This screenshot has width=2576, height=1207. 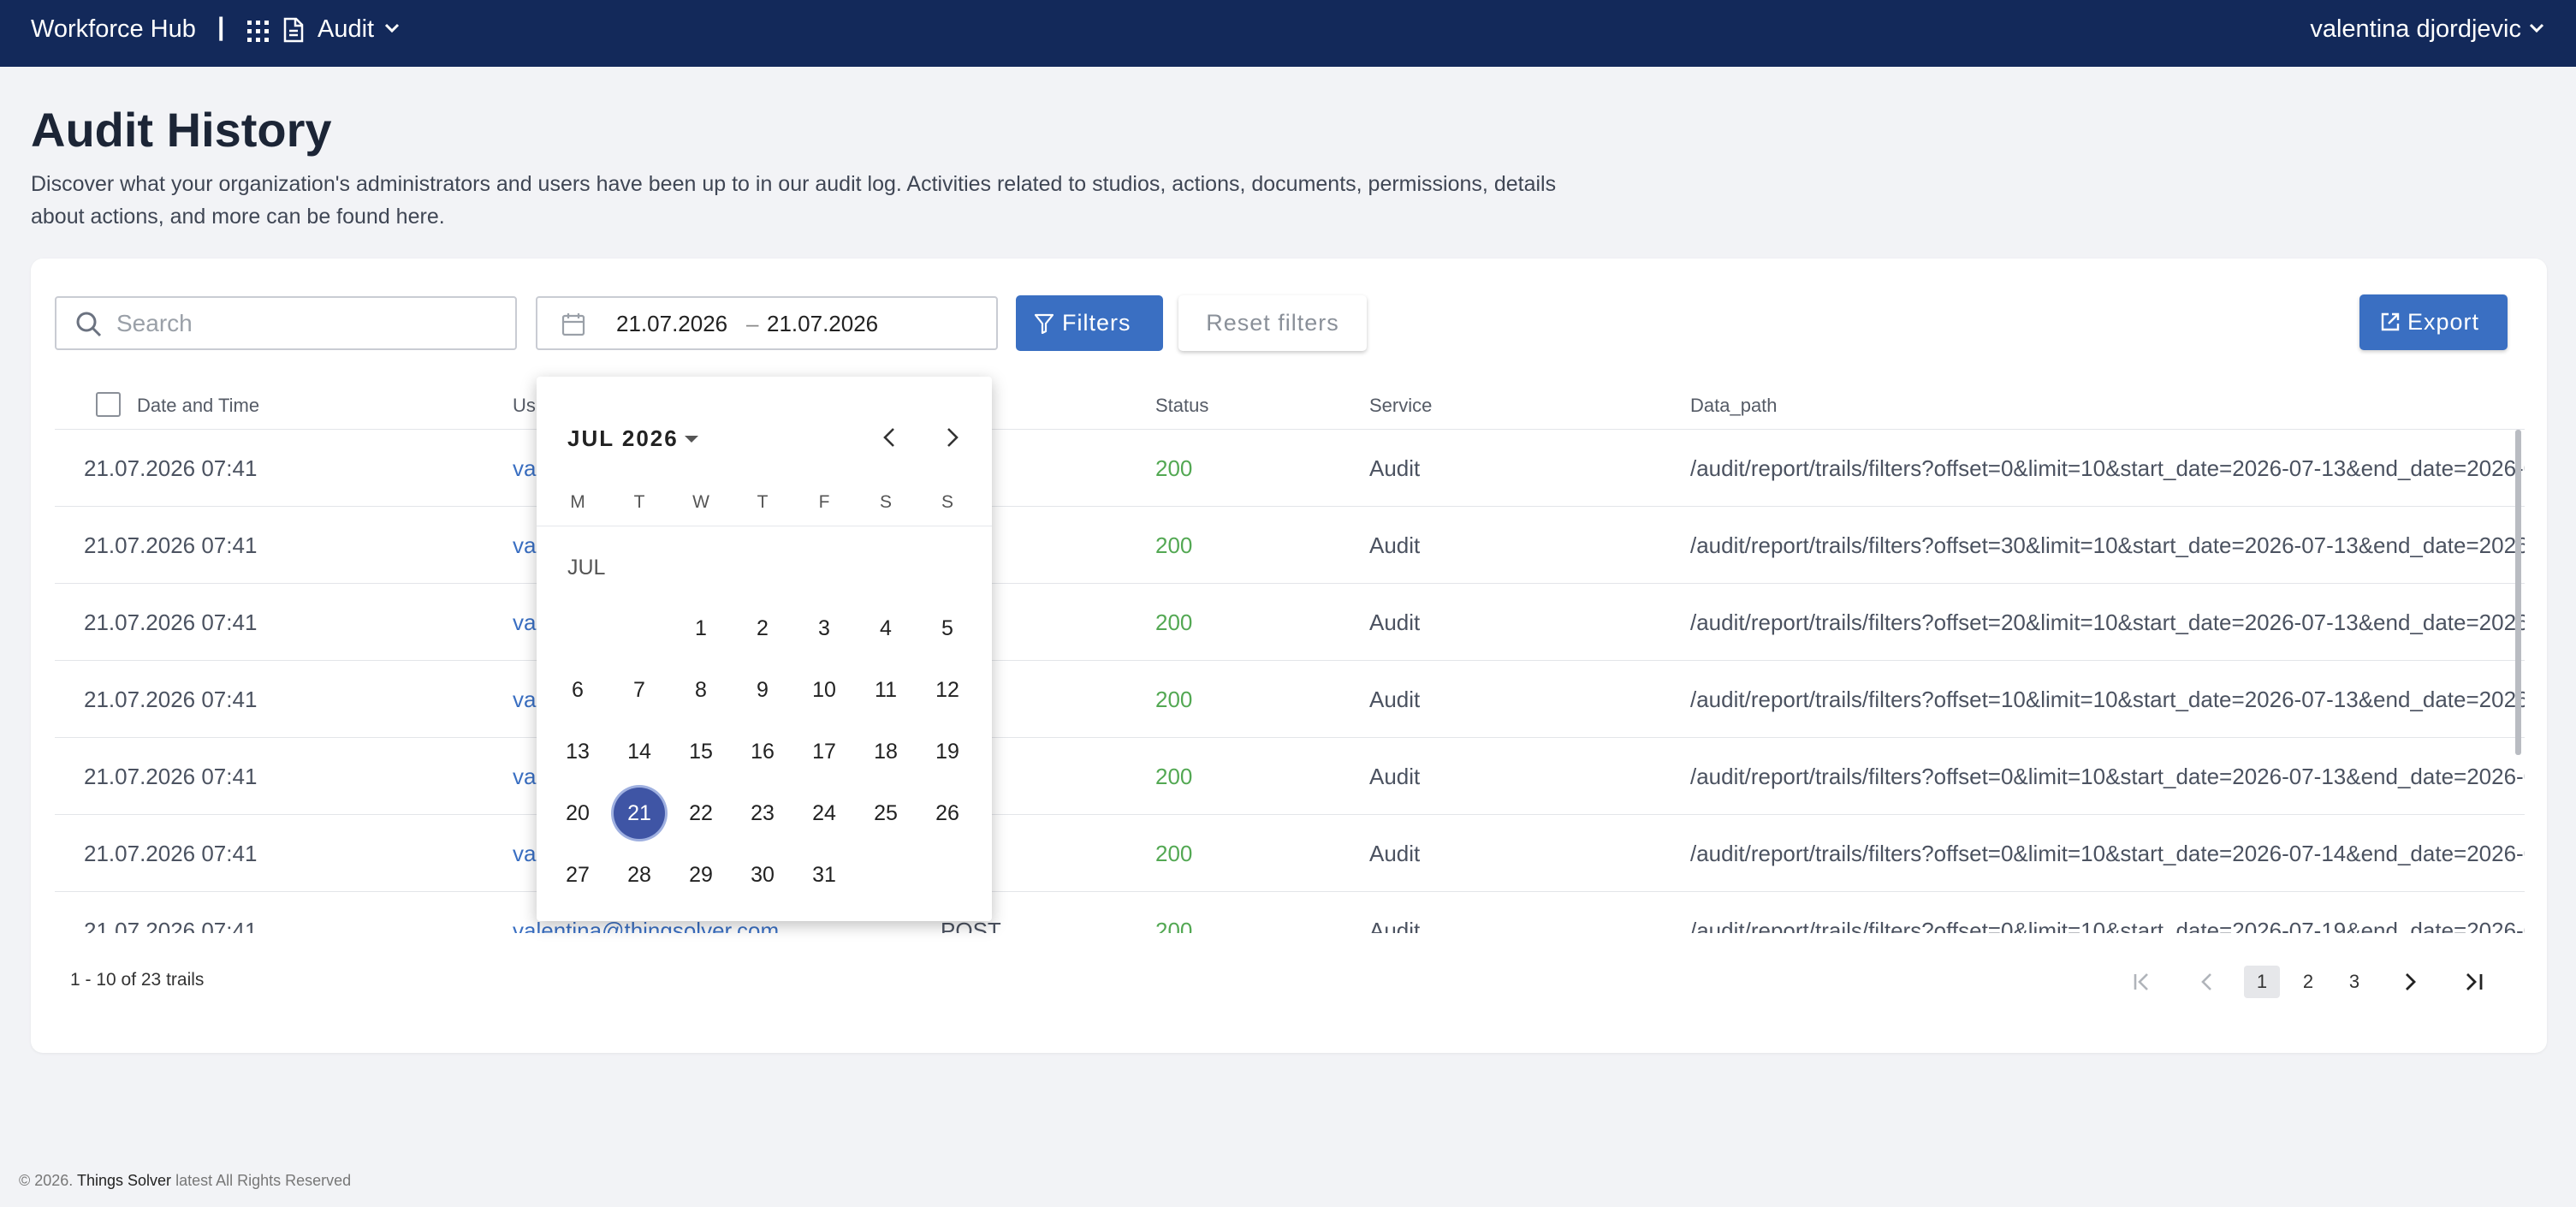 I want to click on apps-grid-icon, so click(x=258, y=32).